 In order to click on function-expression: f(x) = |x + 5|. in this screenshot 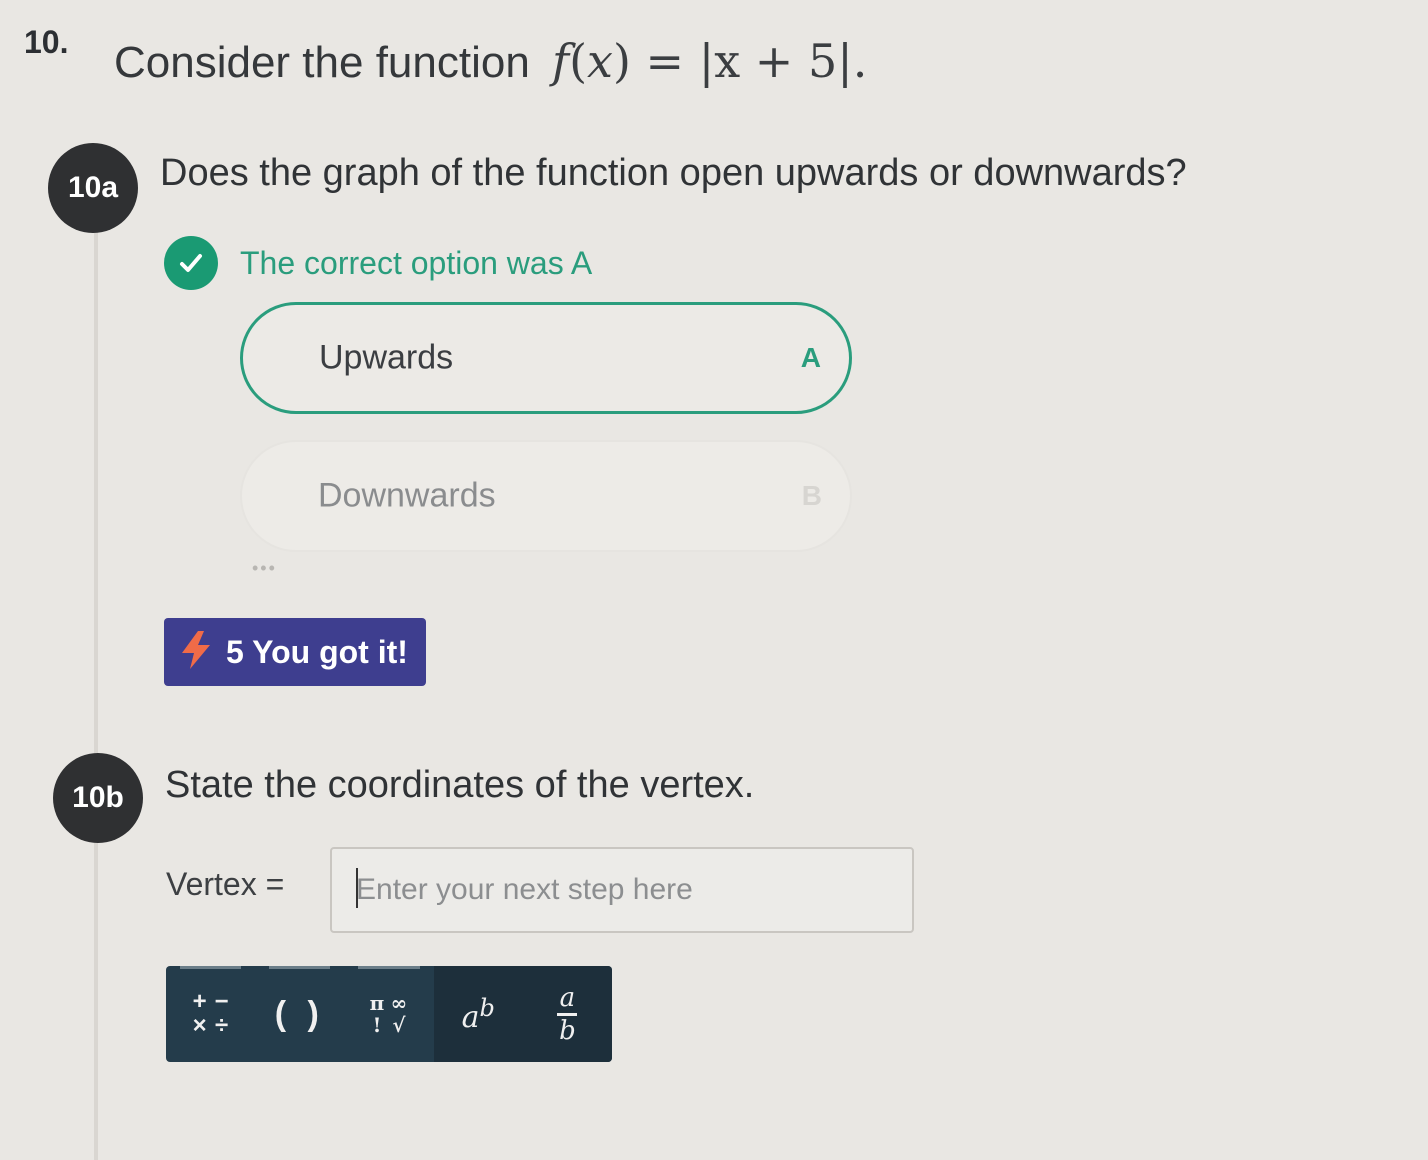, I will do `click(710, 61)`.